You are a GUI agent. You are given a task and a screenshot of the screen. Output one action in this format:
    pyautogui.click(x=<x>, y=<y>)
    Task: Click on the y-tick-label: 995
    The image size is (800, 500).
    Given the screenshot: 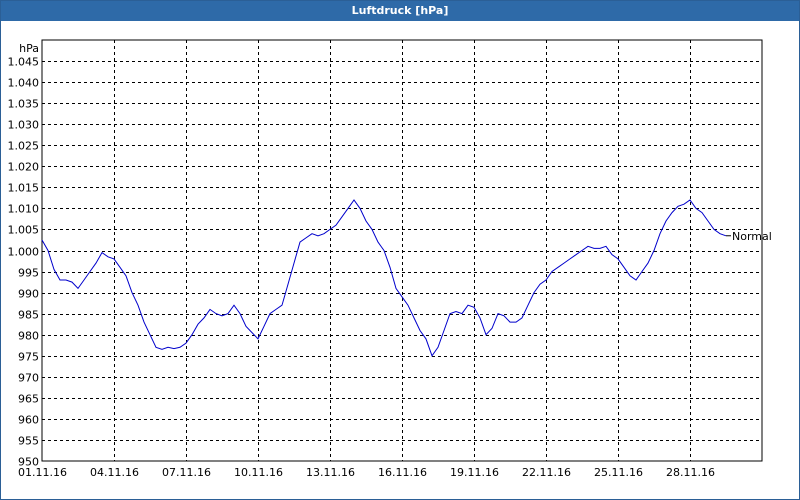 What is the action you would take?
    pyautogui.click(x=28, y=273)
    